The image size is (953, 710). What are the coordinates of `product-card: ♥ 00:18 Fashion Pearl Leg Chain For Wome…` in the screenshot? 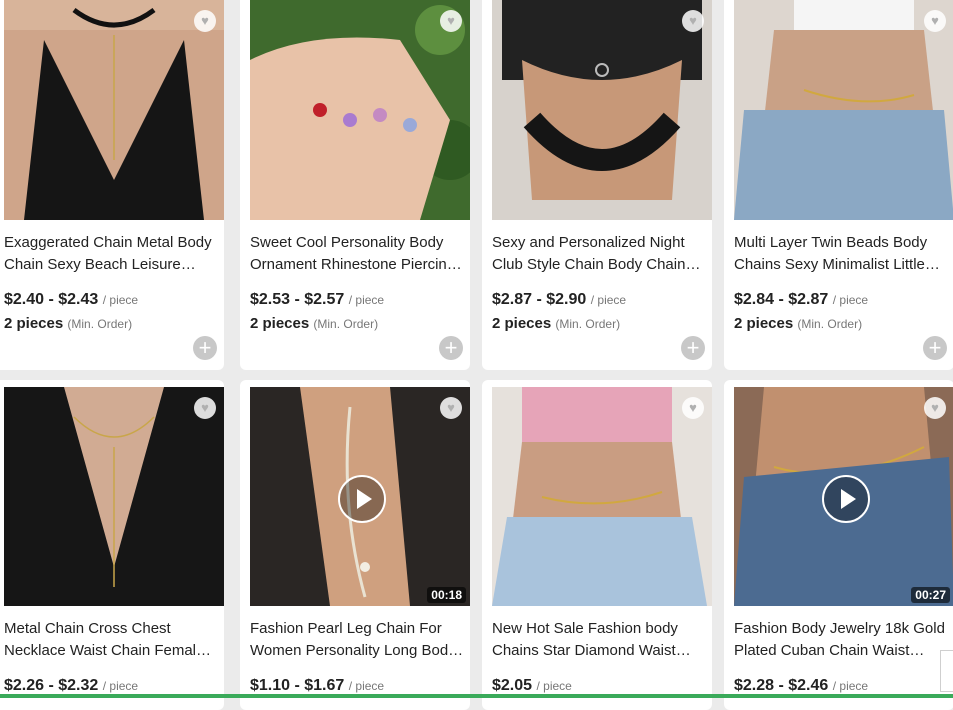 It's located at (355, 545).